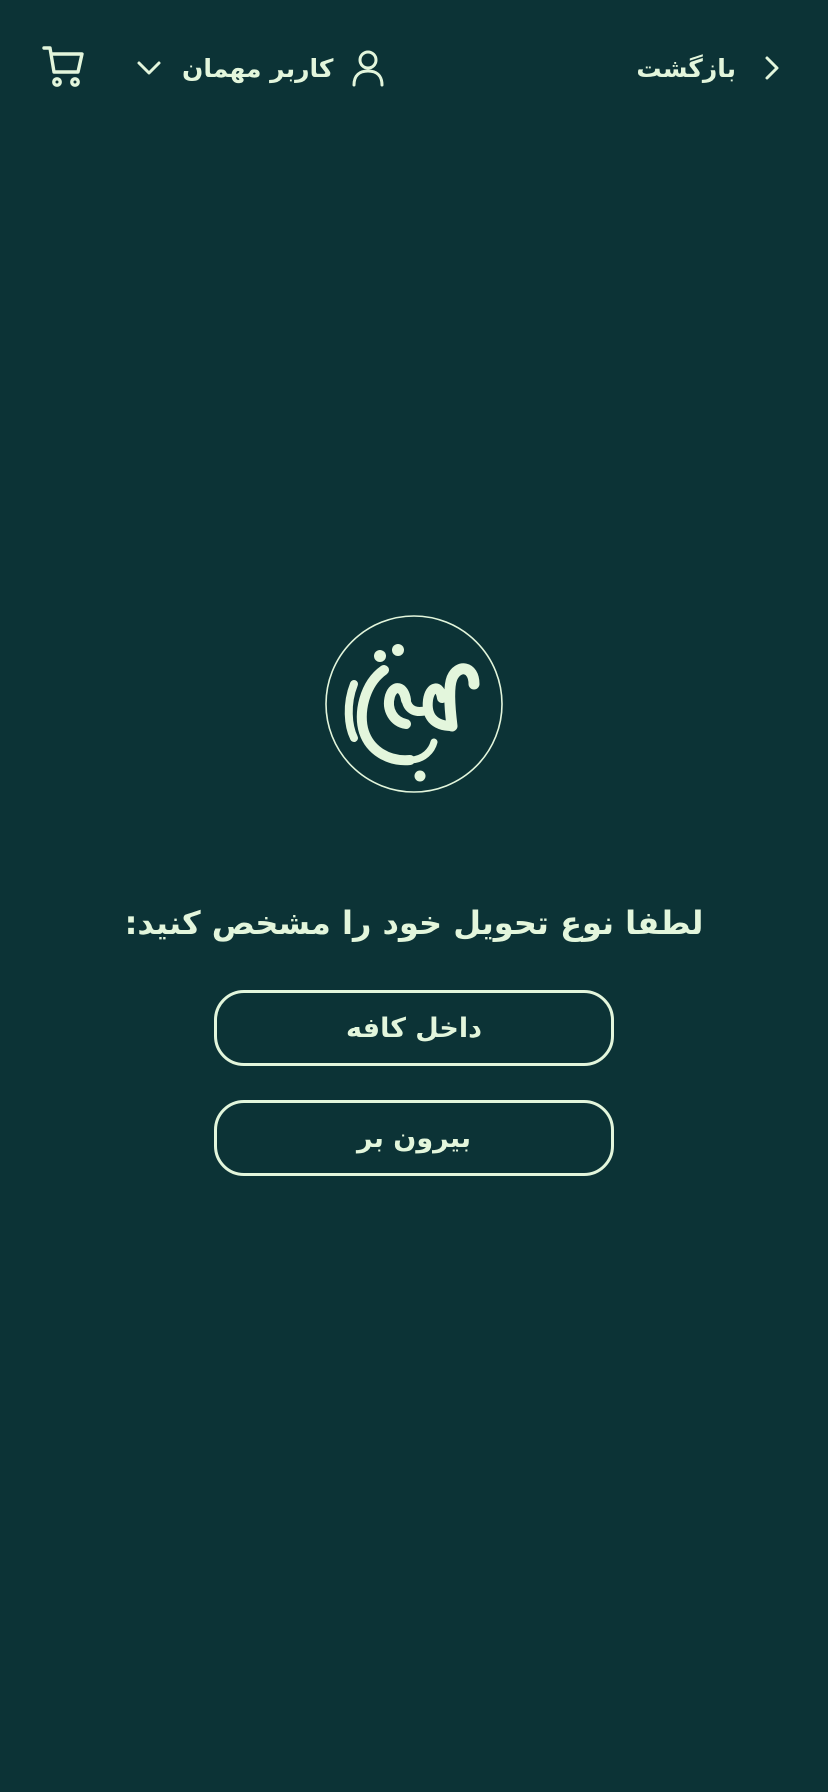 Image resolution: width=828 pixels, height=1792 pixels. I want to click on takeaway-button: بیرون بر, so click(414, 1138).